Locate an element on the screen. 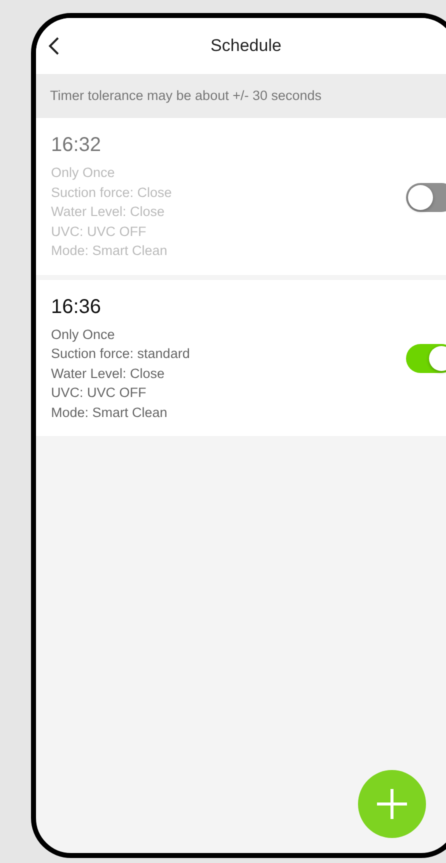  notice-banner: Timer tolerance may be about +/- 30 seconds is located at coordinates (241, 96).